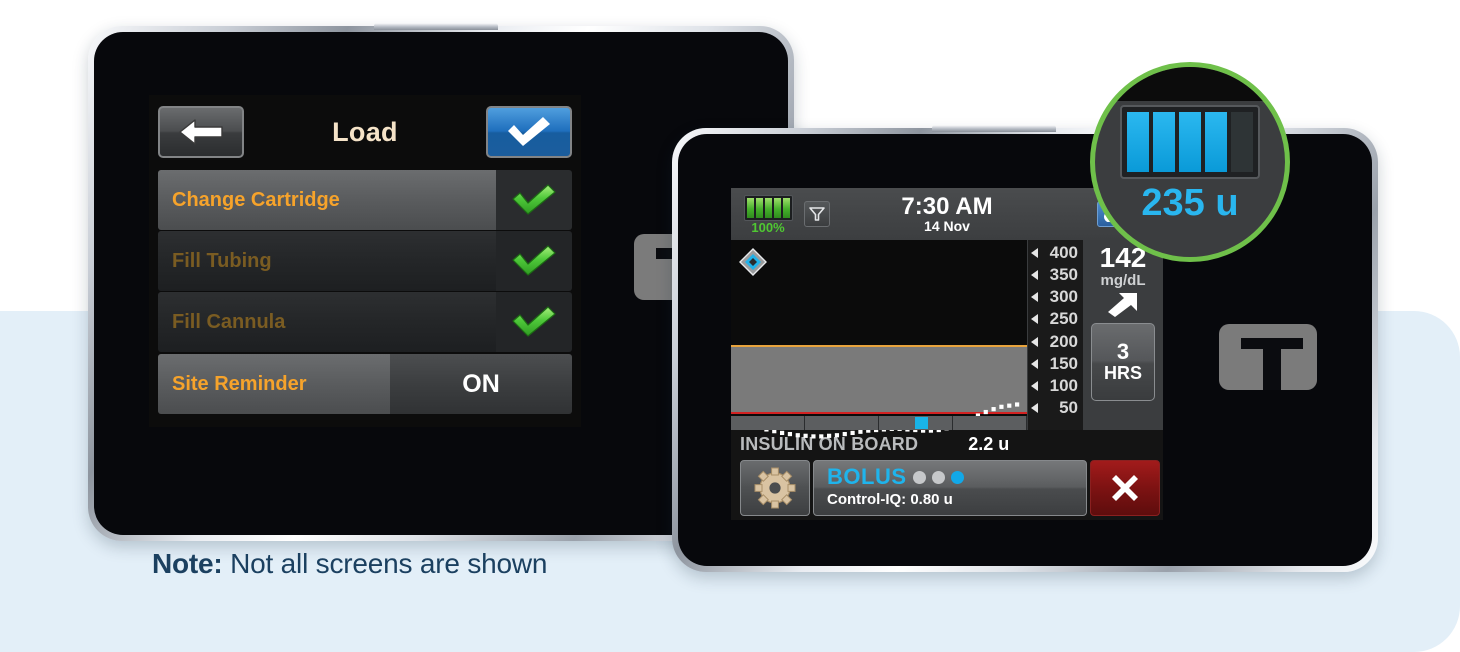 The image size is (1460, 652). I want to click on note-text: Note: Not all screens are shown, so click(349, 564).